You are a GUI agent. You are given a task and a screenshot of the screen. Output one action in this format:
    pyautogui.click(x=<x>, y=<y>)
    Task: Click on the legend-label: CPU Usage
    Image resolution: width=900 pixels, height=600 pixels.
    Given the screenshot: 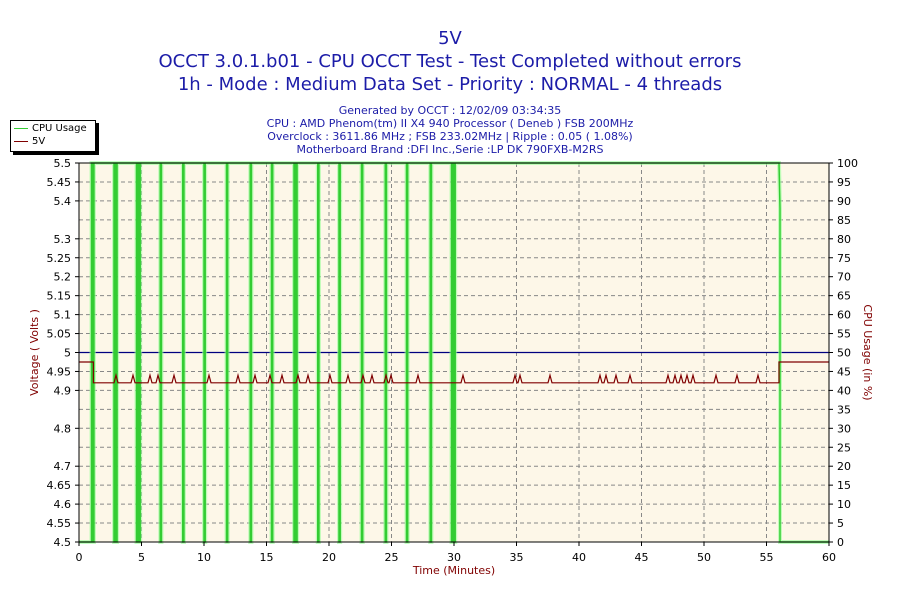 What is the action you would take?
    pyautogui.click(x=59, y=128)
    